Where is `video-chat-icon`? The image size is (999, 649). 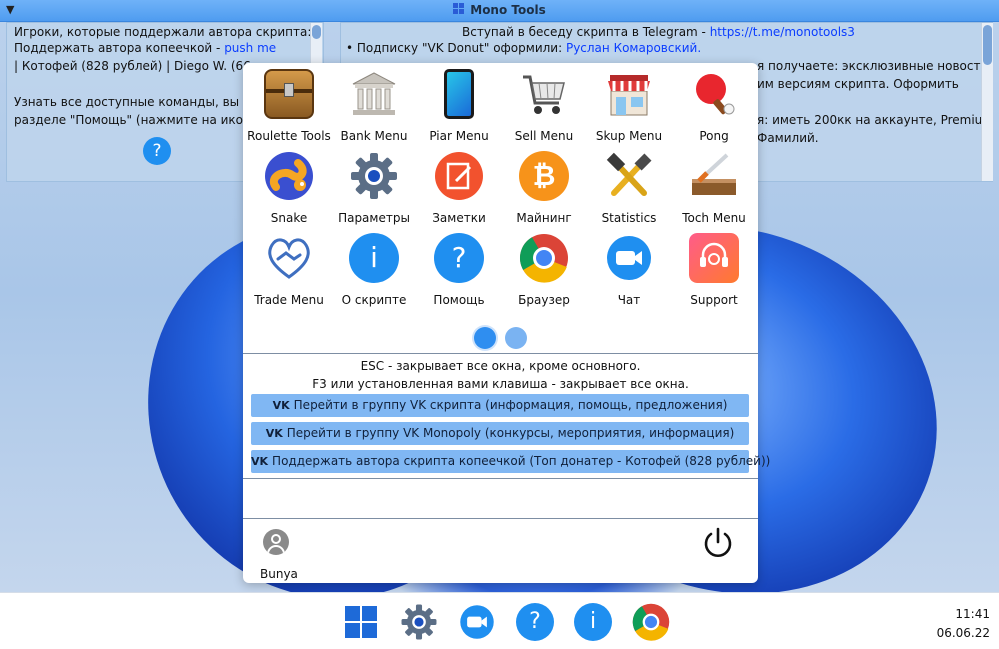
video-chat-icon is located at coordinates (629, 258).